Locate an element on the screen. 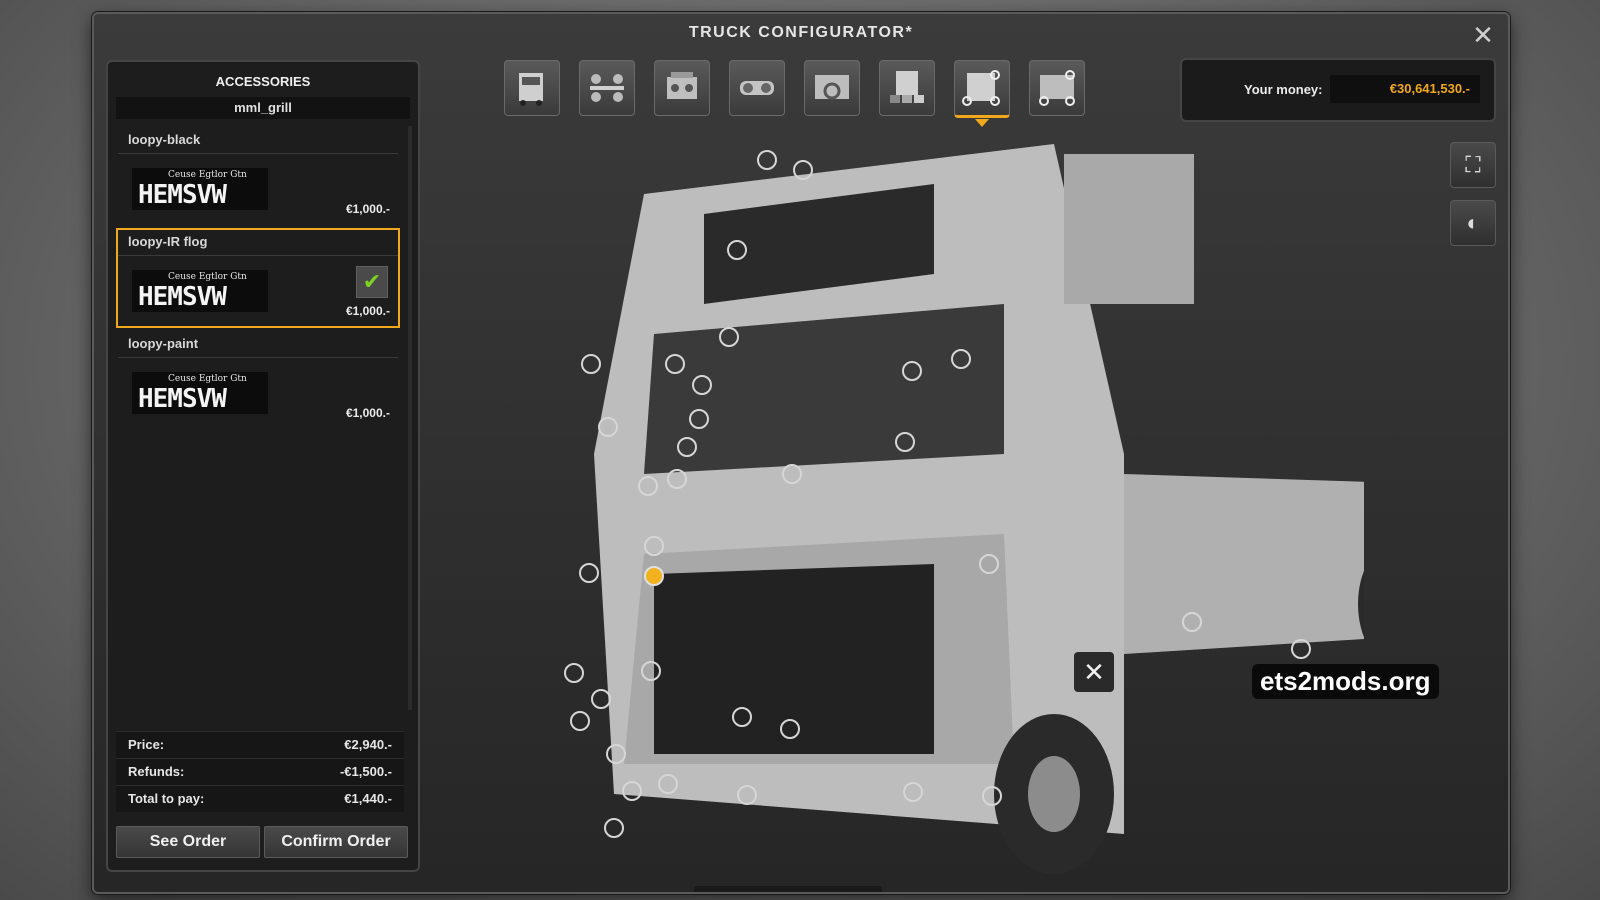 This screenshot has width=1600, height=900. refunds-row: Refunds: -€1,500.- is located at coordinates (260, 771).